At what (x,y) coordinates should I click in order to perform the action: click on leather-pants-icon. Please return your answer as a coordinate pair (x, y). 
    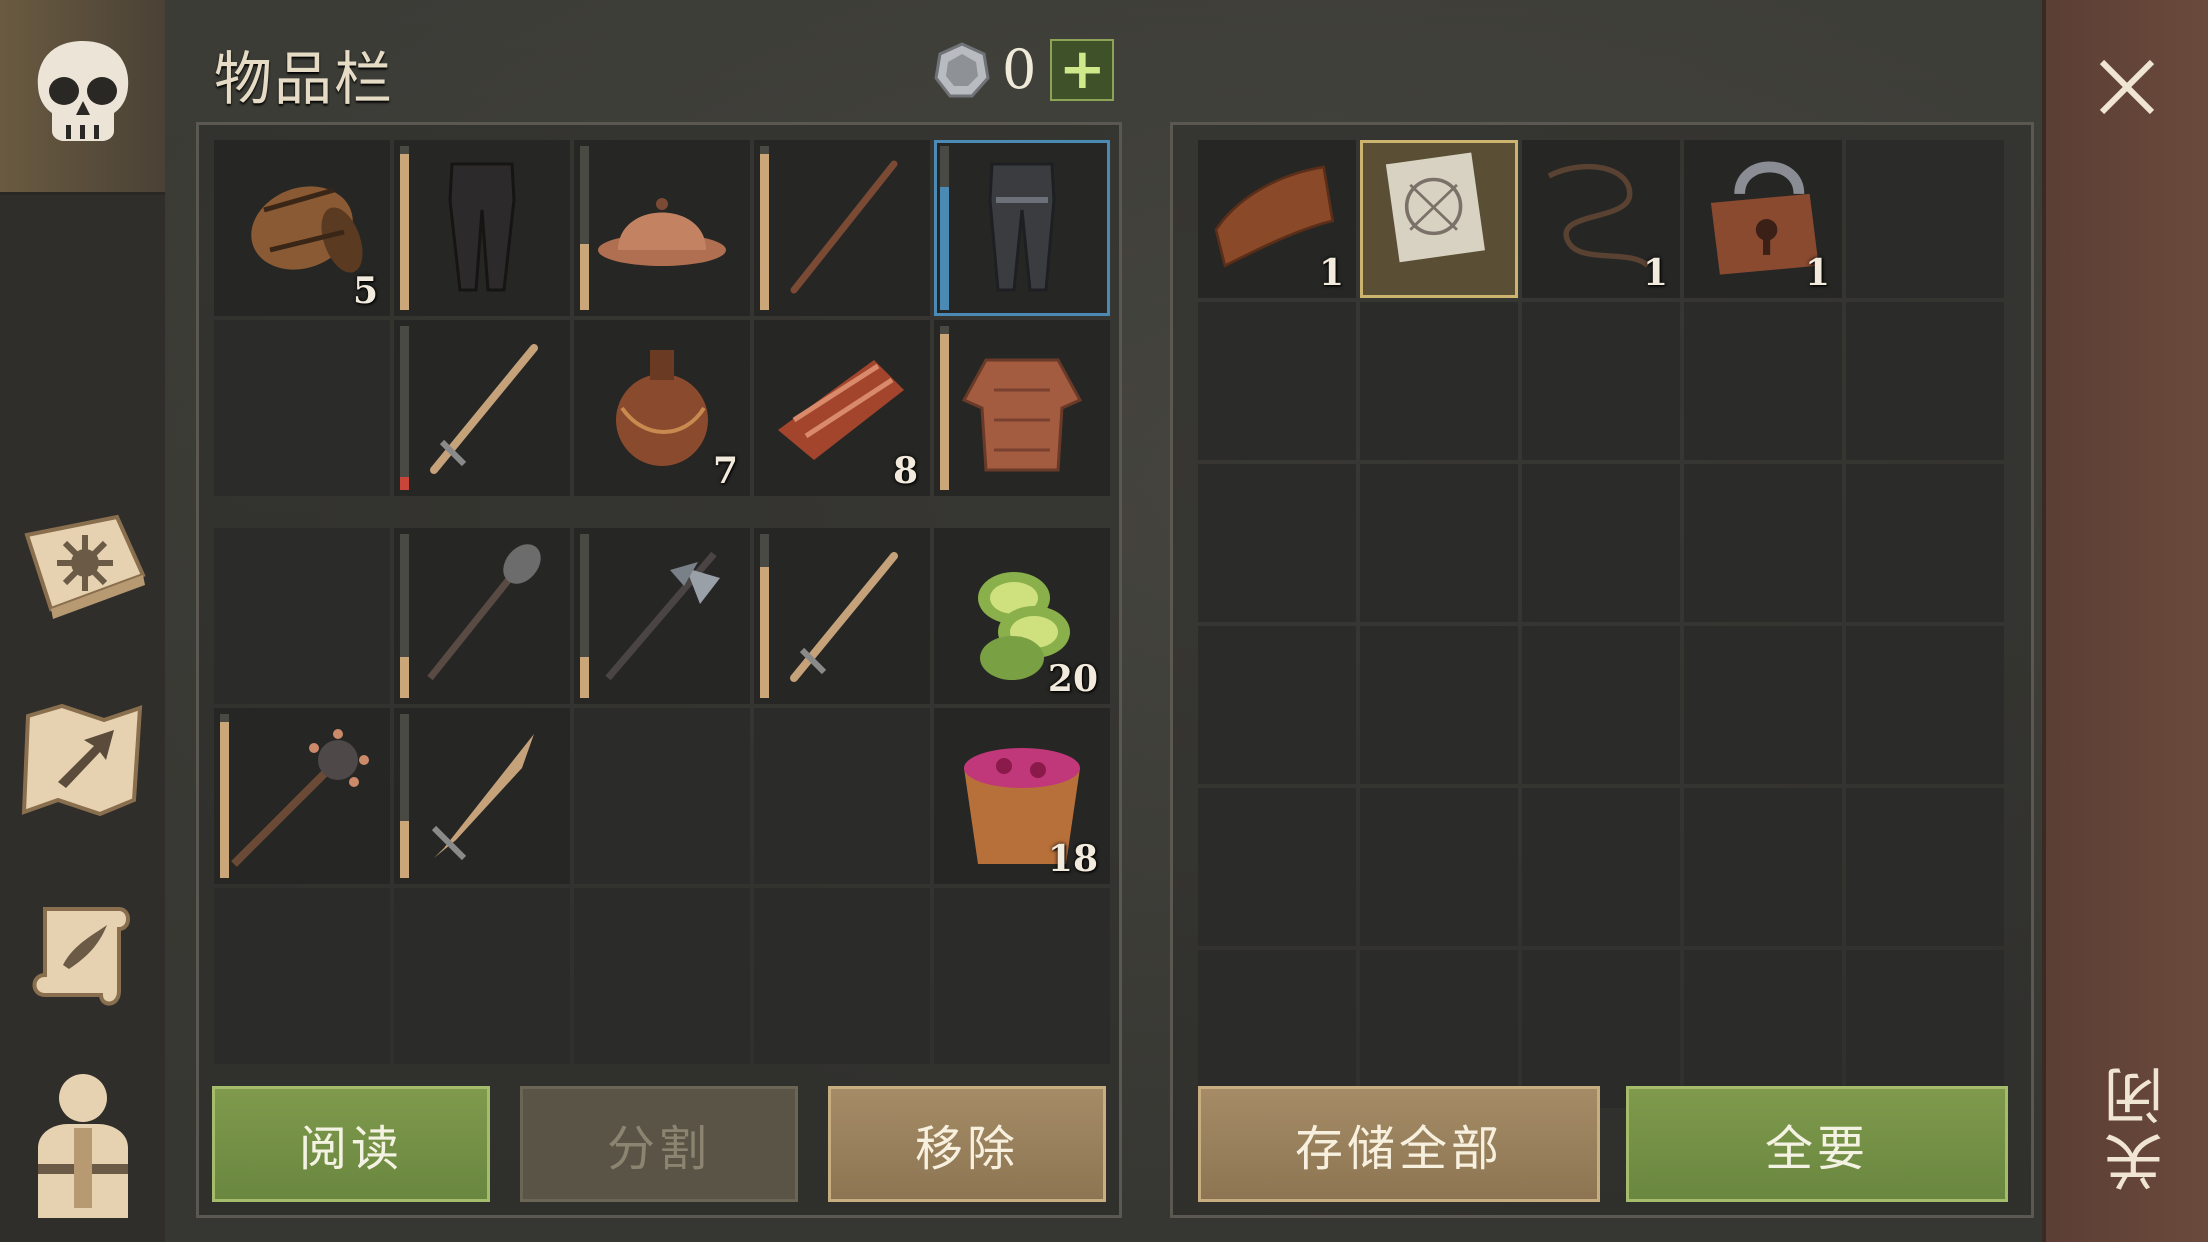
    Looking at the image, I should click on (482, 227).